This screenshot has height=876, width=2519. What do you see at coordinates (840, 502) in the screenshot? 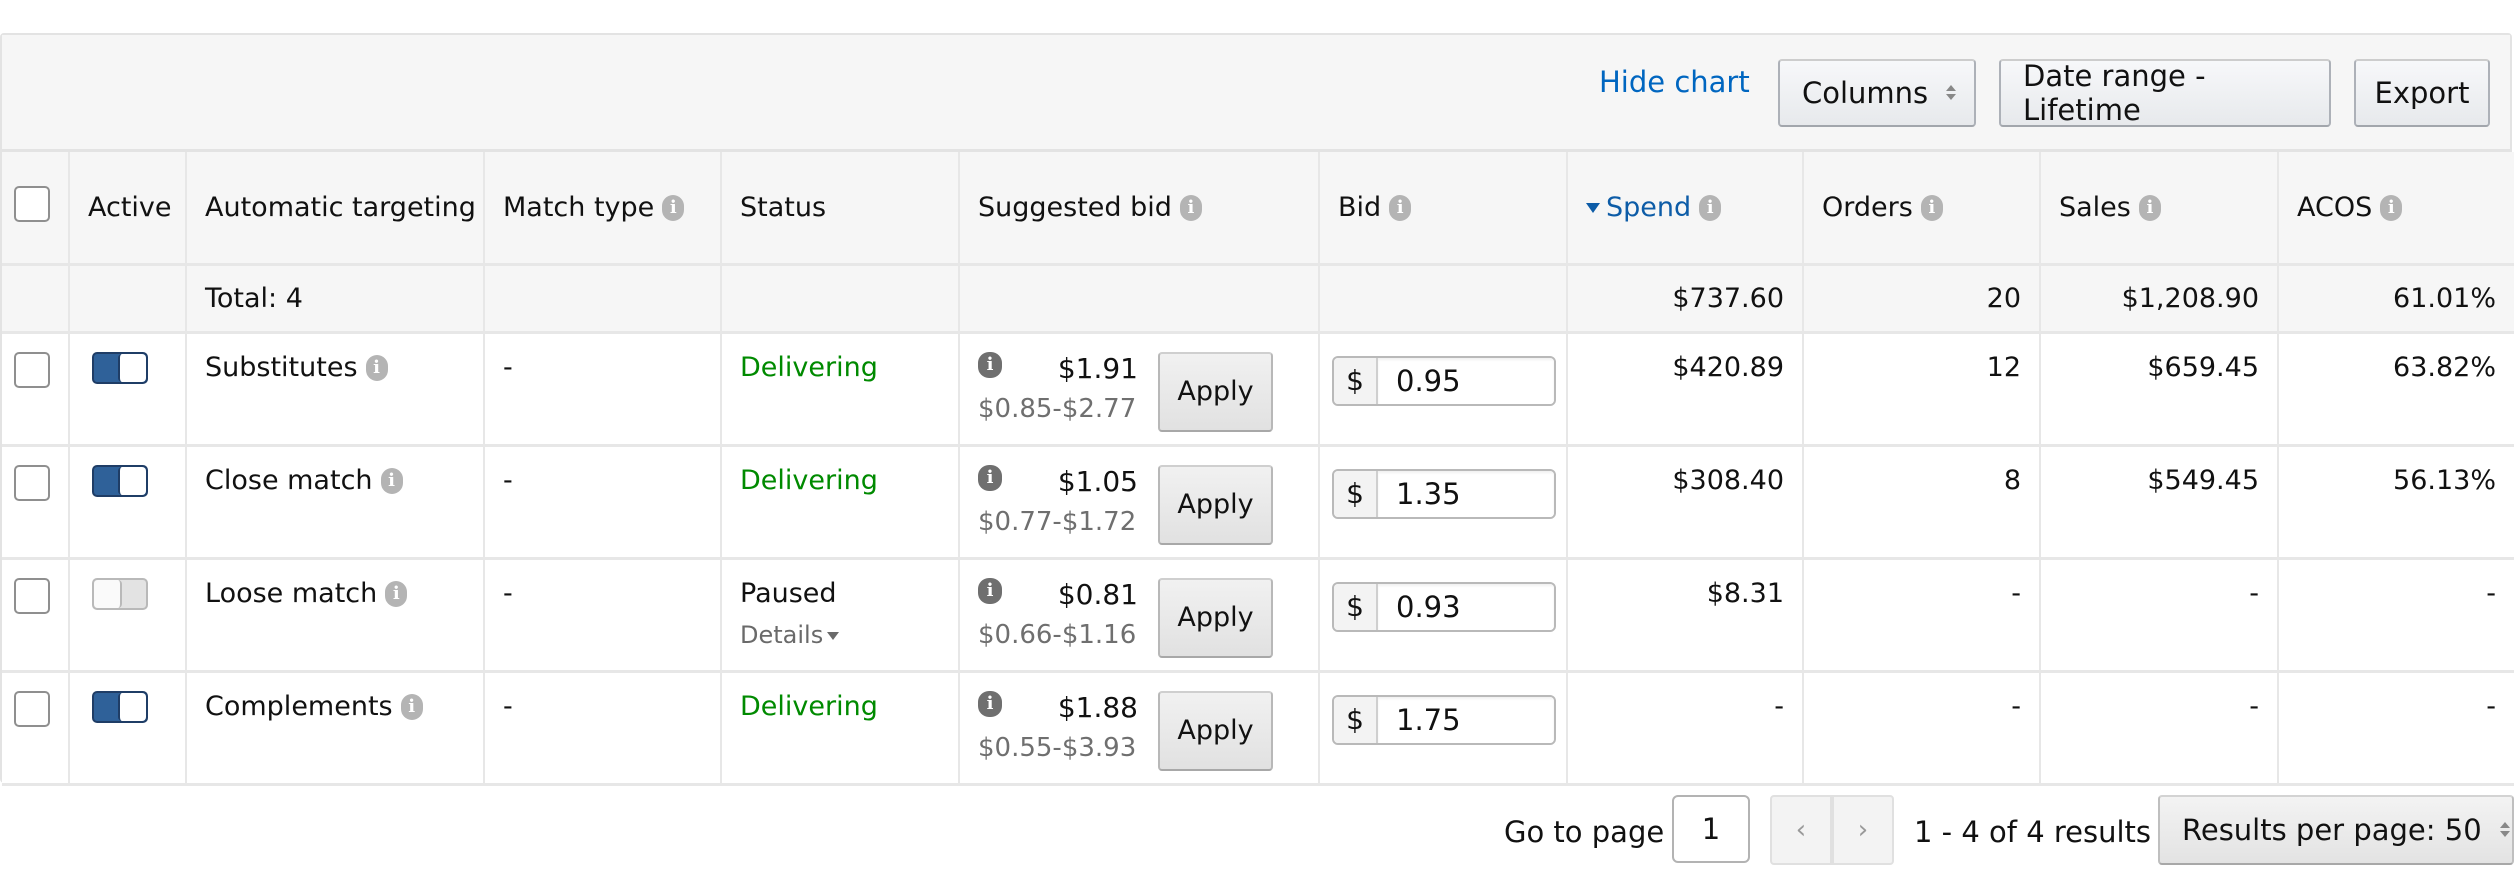
I see `status-cell: Delivering` at bounding box center [840, 502].